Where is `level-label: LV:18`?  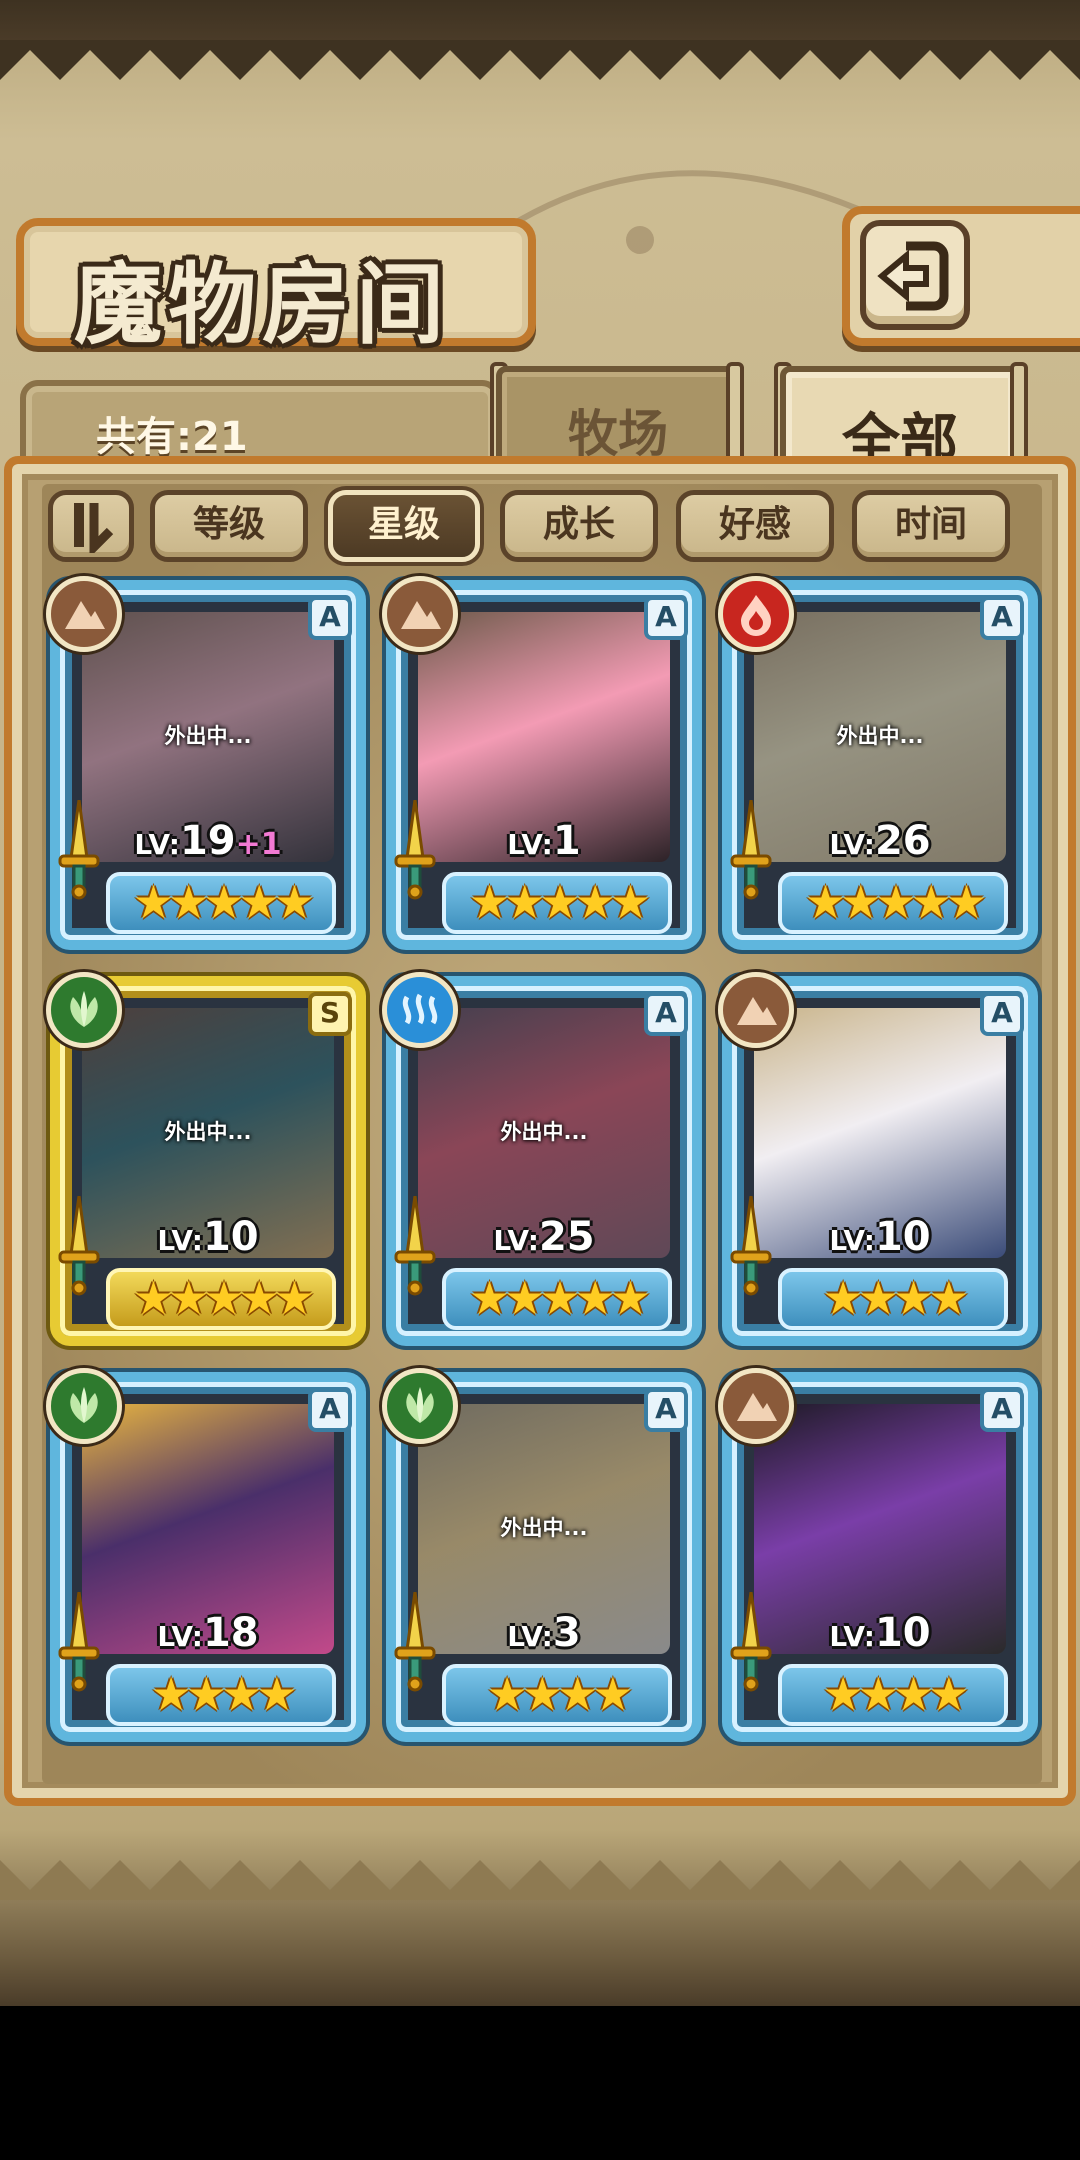 level-label: LV:18 is located at coordinates (208, 1633).